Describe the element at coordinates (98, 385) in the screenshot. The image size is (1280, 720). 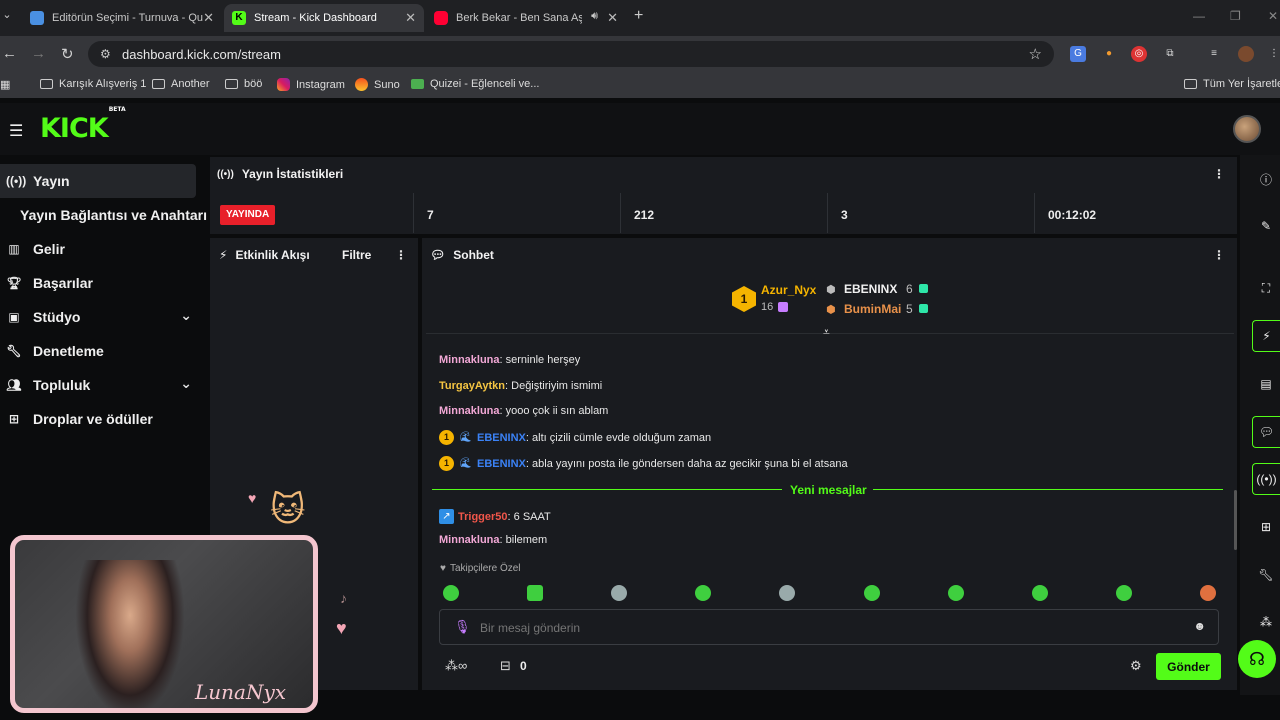
I see `sidebar-item-topluluk: 👥︎ Topluluk ⌄` at that location.